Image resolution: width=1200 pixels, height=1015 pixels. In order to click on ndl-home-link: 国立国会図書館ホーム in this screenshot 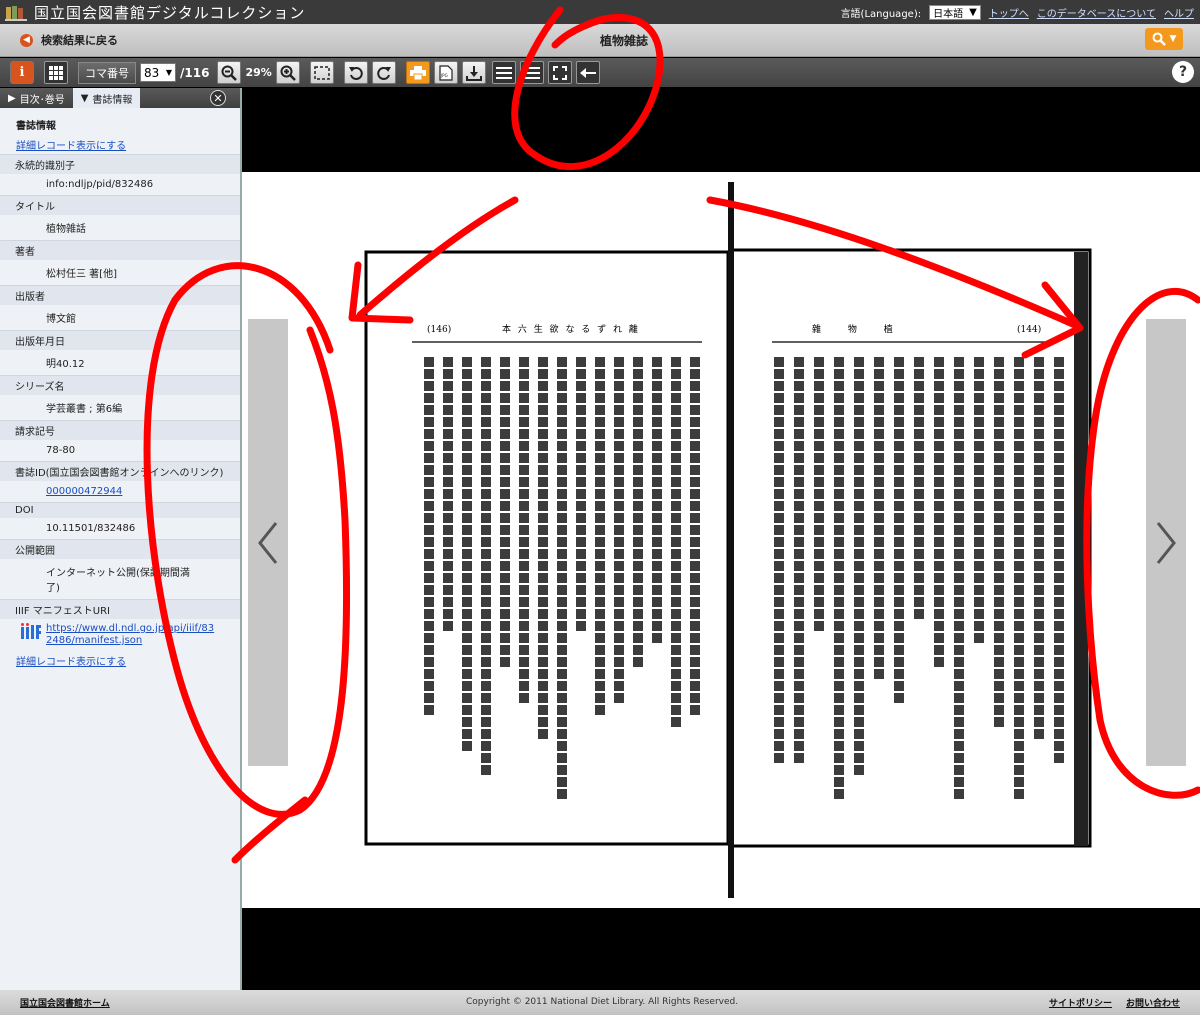, I will do `click(65, 1002)`.